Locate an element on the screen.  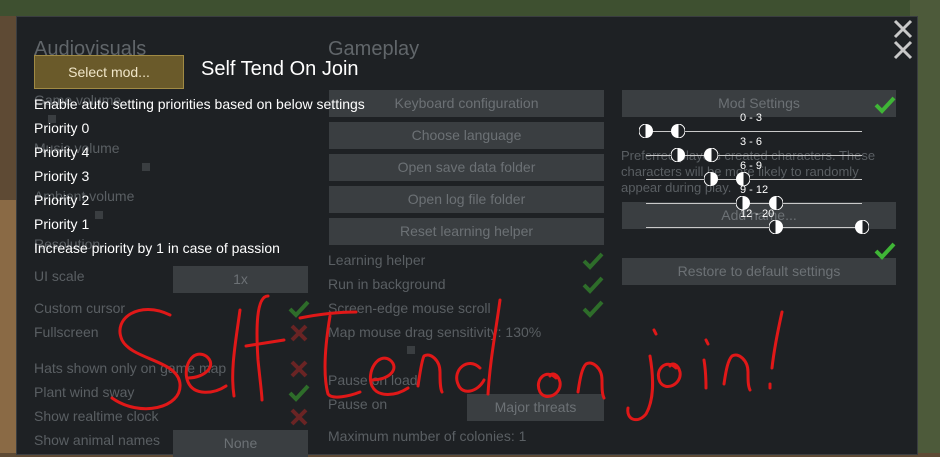
learning-helper-label: Learning helper is located at coordinates (377, 260).